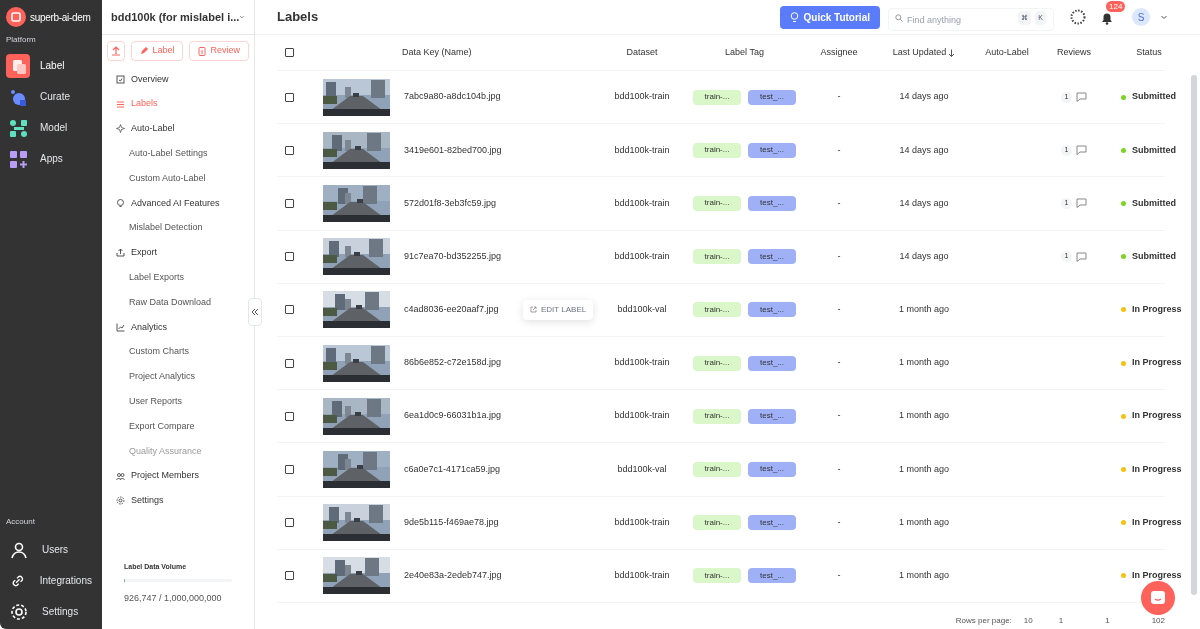 This screenshot has width=1200, height=629. Describe the element at coordinates (202, 51) in the screenshot. I see `document-icon` at that location.